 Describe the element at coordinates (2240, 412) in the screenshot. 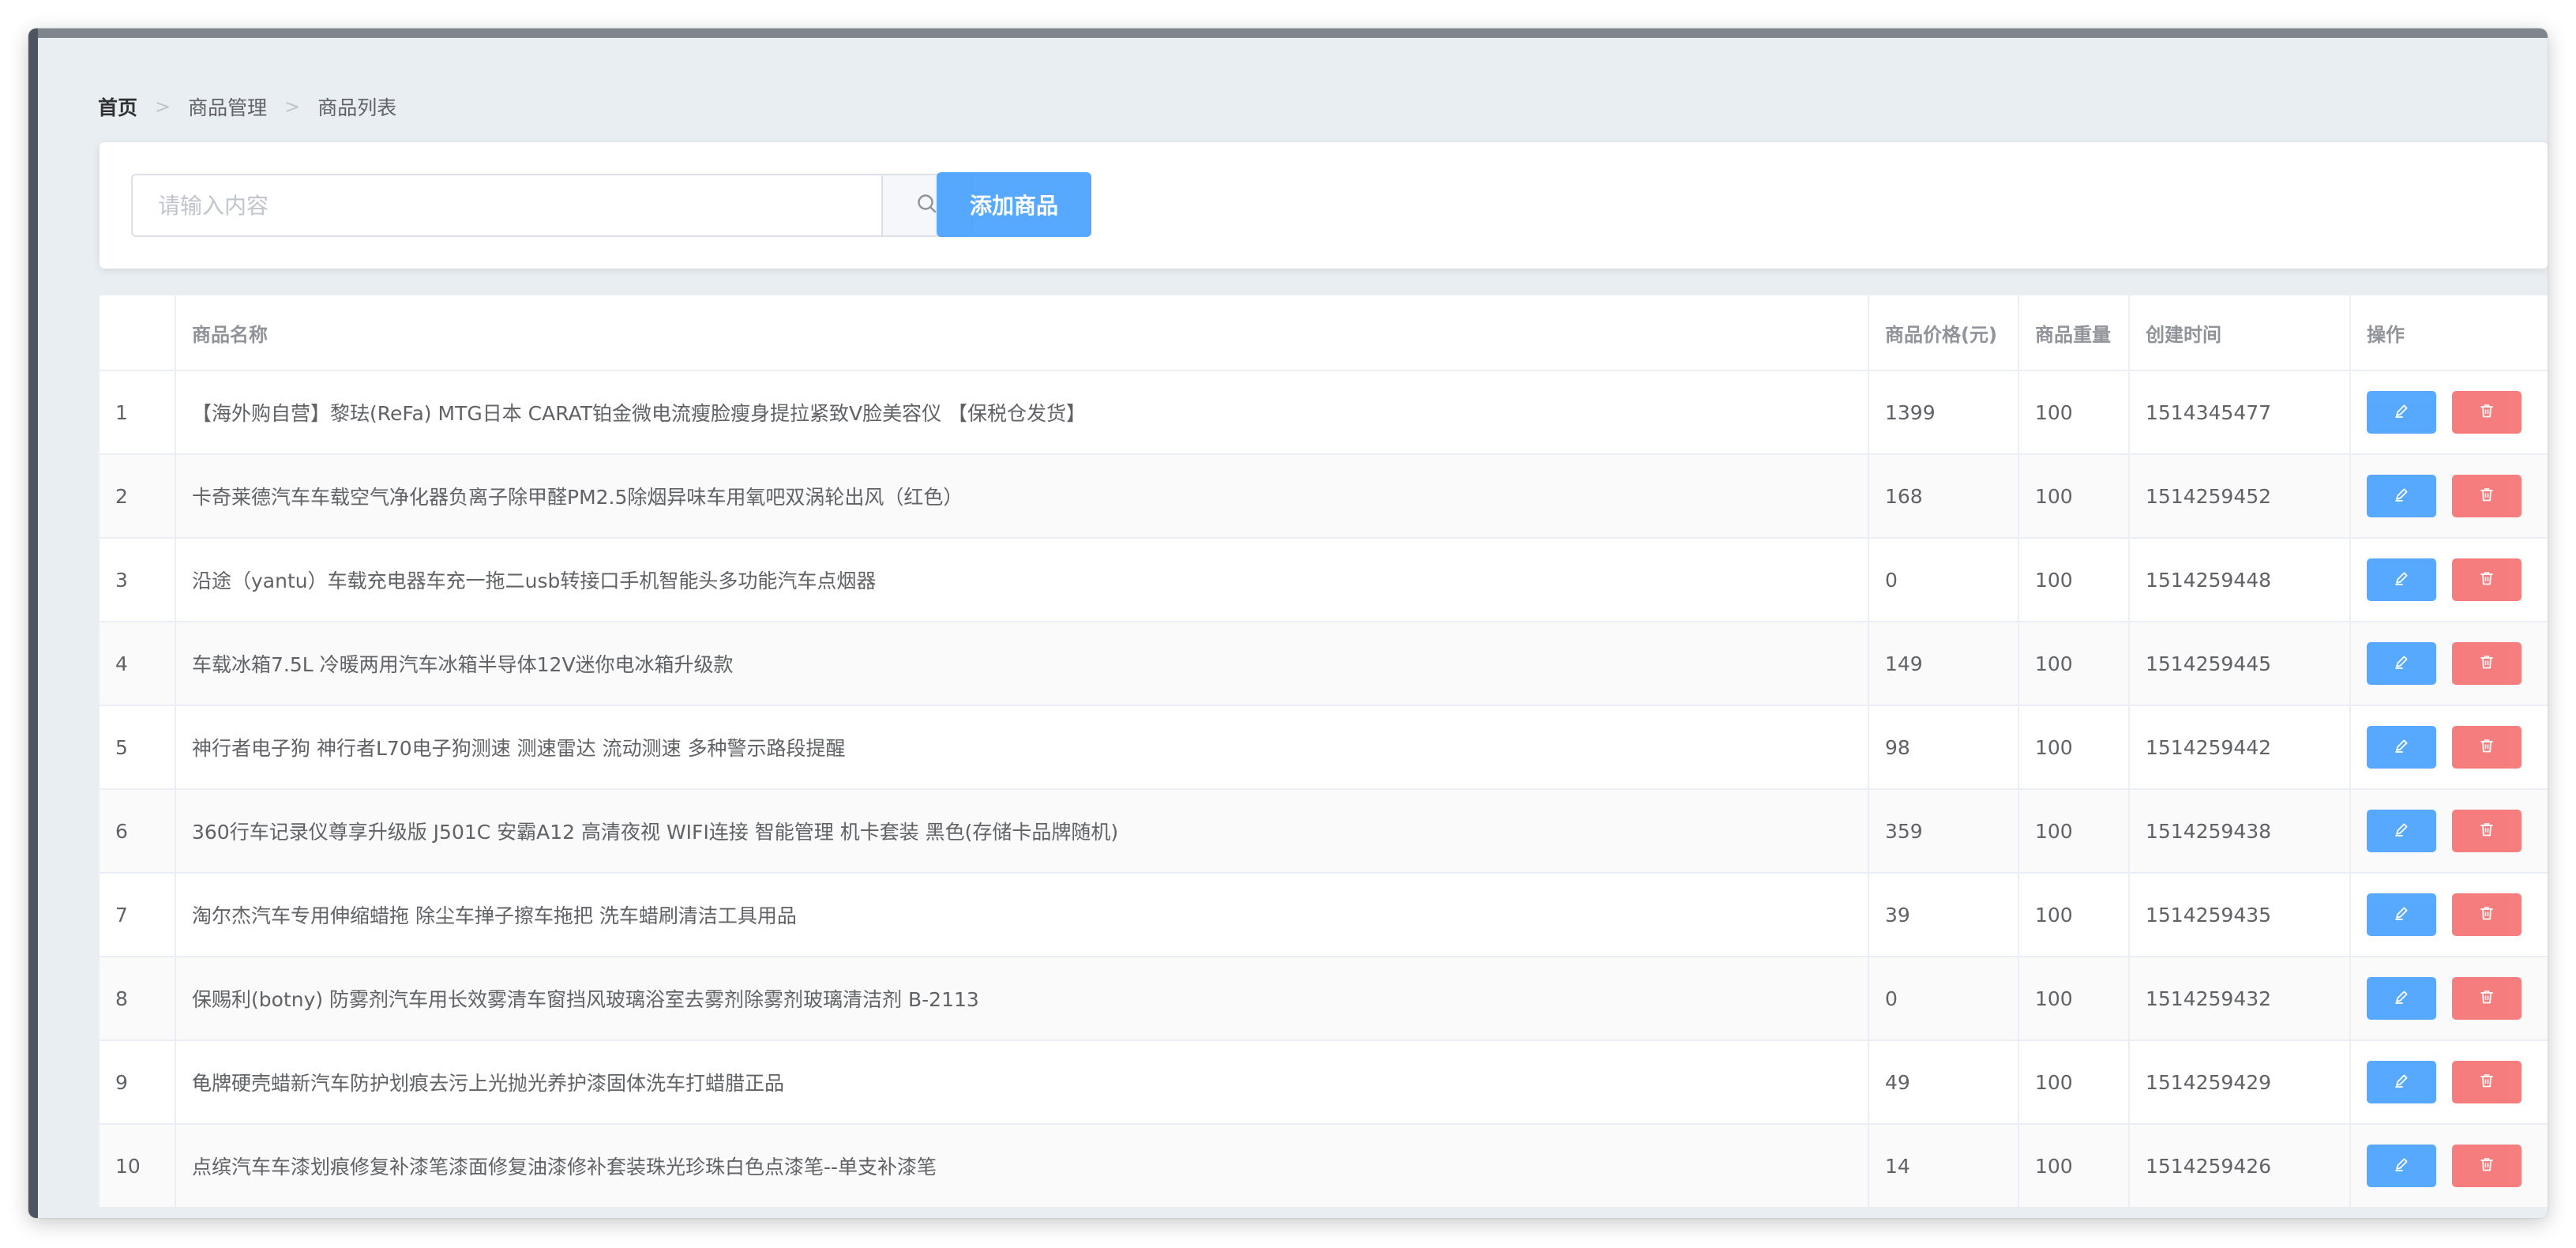

I see `cell-created: 1514345477` at that location.